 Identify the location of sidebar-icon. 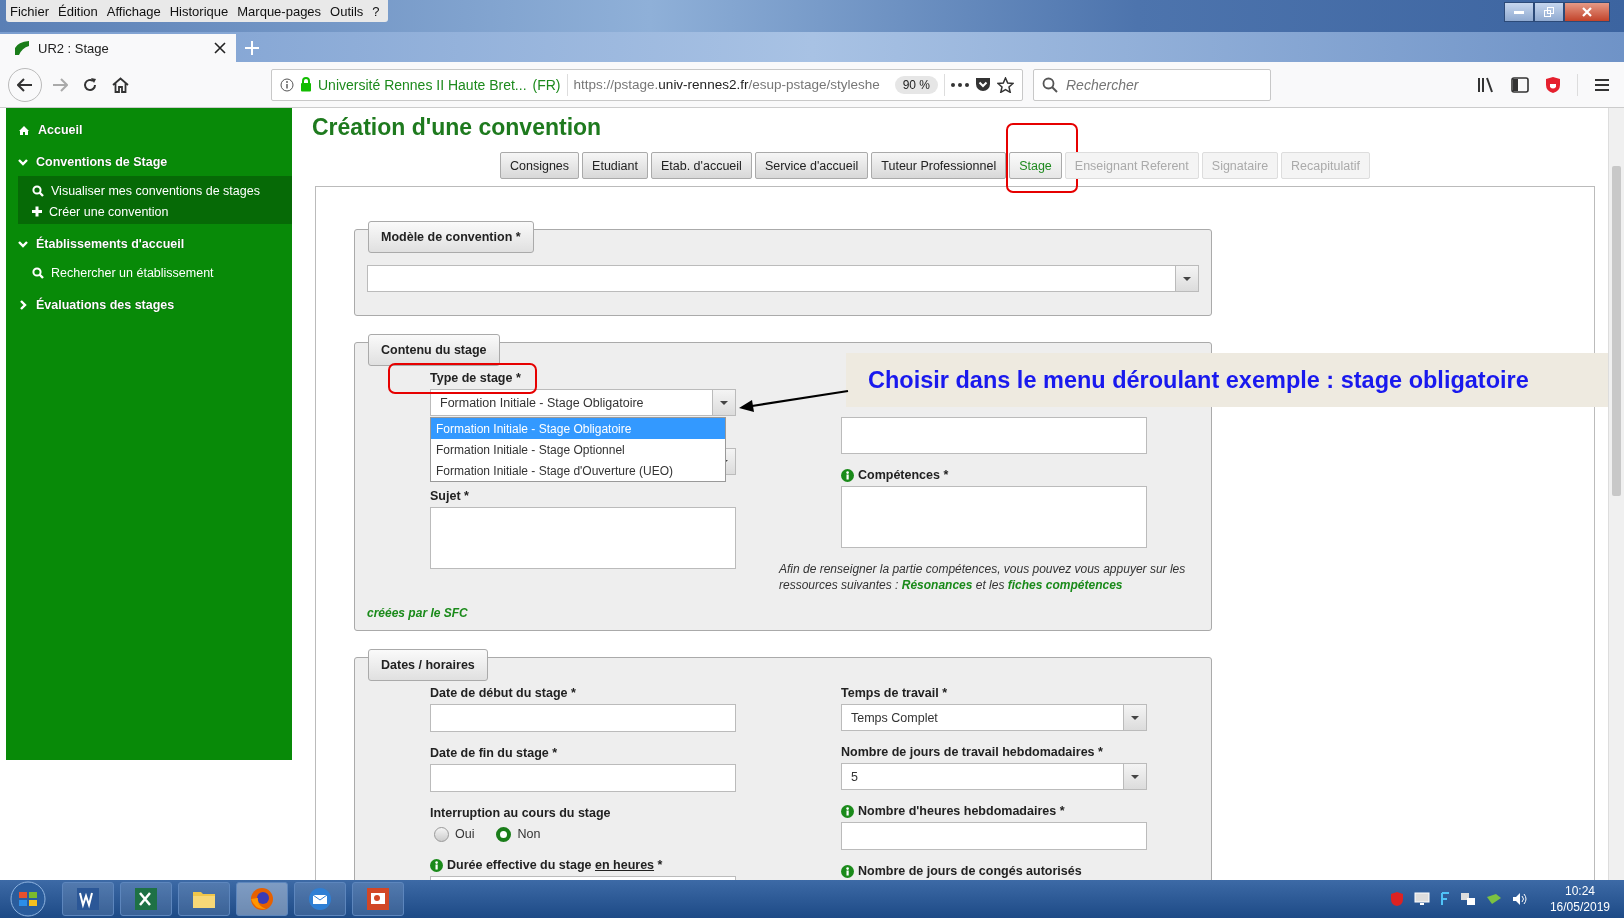
(1520, 84).